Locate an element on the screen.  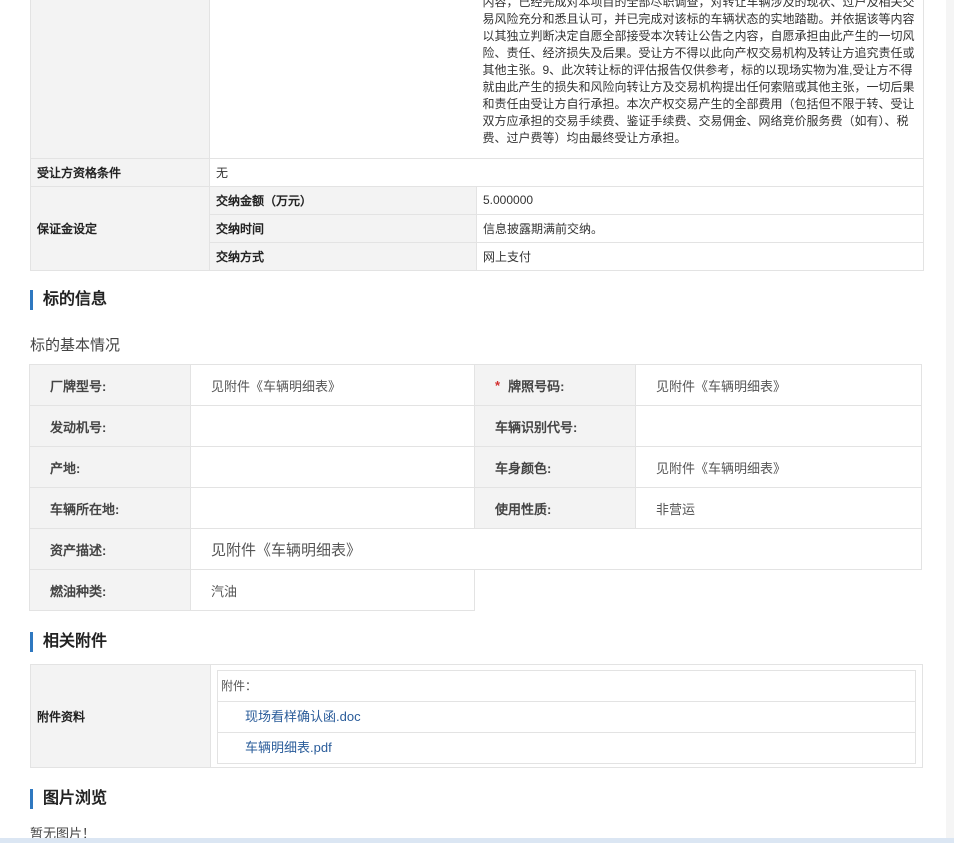
deposit-label: 保证金设定 is located at coordinates (120, 228).